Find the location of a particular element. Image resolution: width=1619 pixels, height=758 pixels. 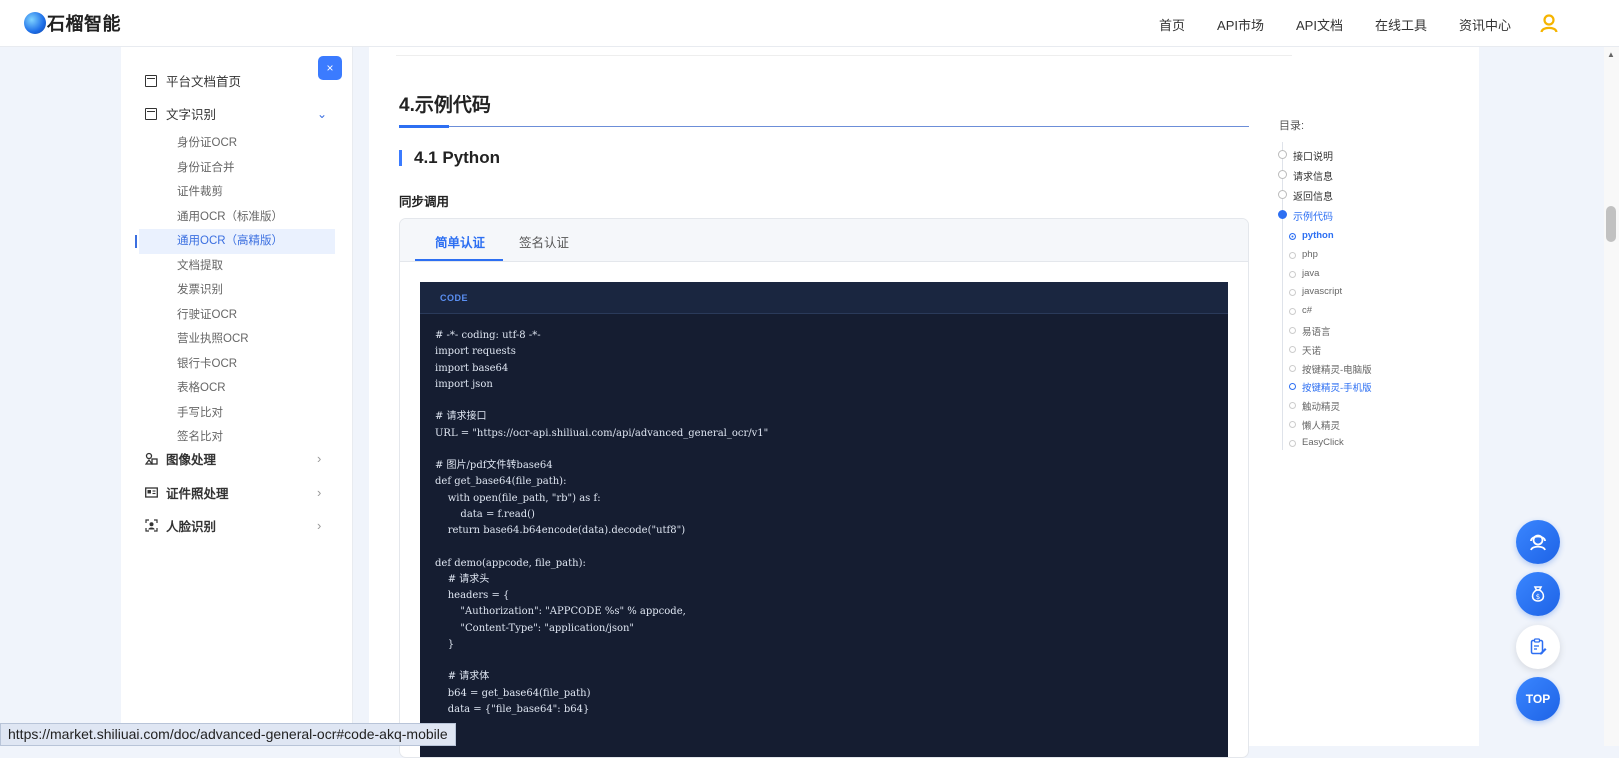

scrollbar-thumb is located at coordinates (1611, 224).